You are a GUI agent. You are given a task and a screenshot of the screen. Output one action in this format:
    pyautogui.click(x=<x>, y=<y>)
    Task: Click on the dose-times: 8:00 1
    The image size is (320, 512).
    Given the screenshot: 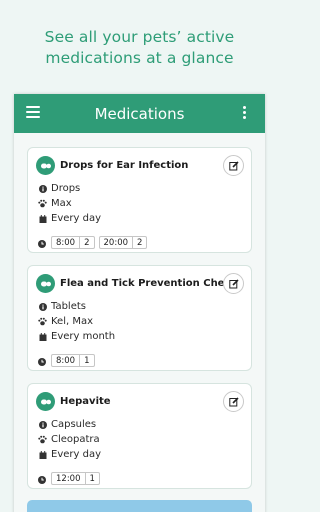 What is the action you would take?
    pyautogui.click(x=68, y=360)
    